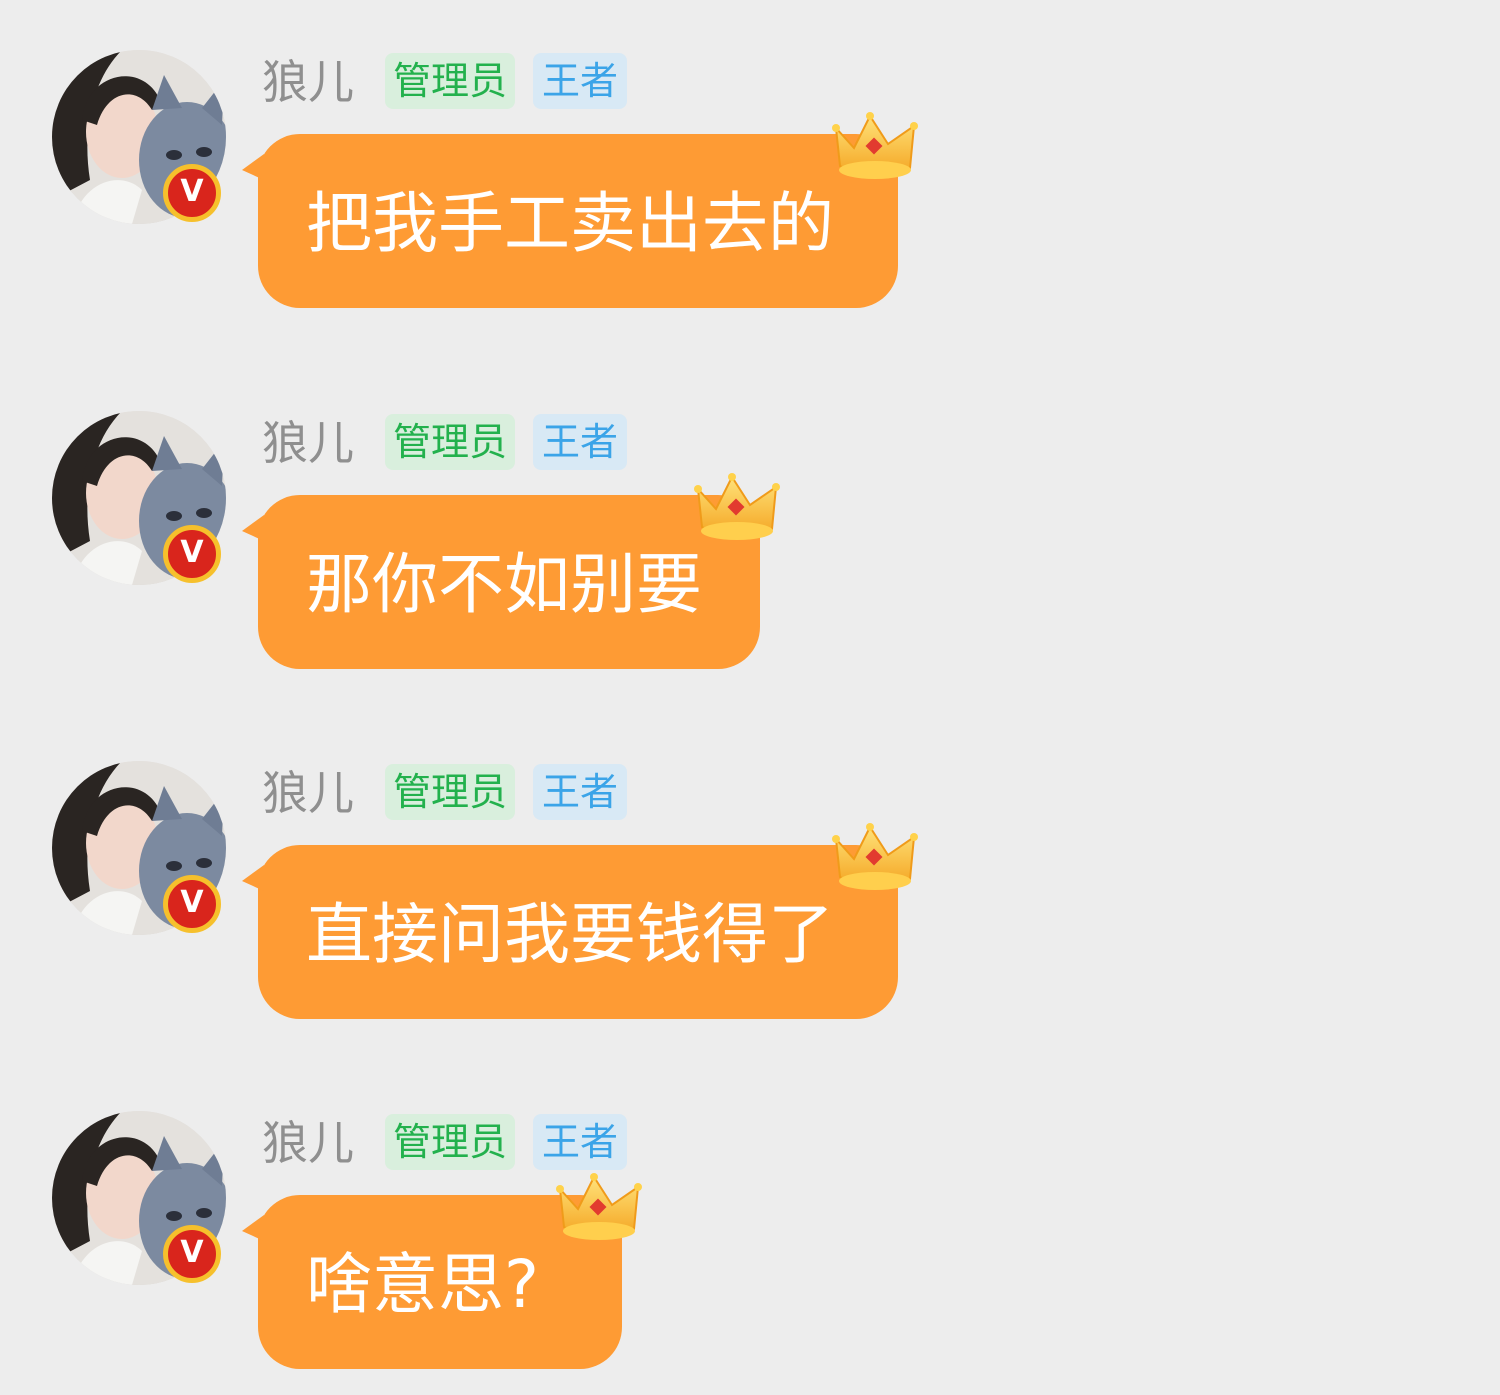 This screenshot has height=1395, width=1500. Describe the element at coordinates (504, 584) in the screenshot. I see `message-text: 那你不如别要` at that location.